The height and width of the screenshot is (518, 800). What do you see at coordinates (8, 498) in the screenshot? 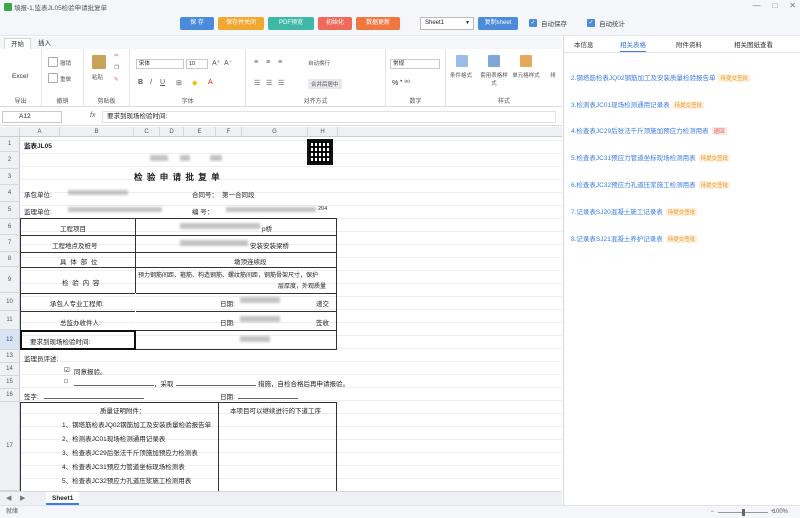
I see `nav-first-icon: ◀` at bounding box center [8, 498].